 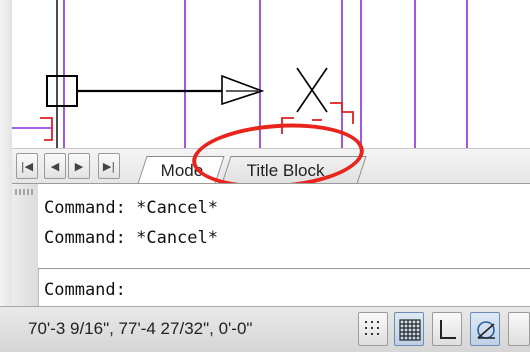 I want to click on polar-tracking-button, so click(x=485, y=329).